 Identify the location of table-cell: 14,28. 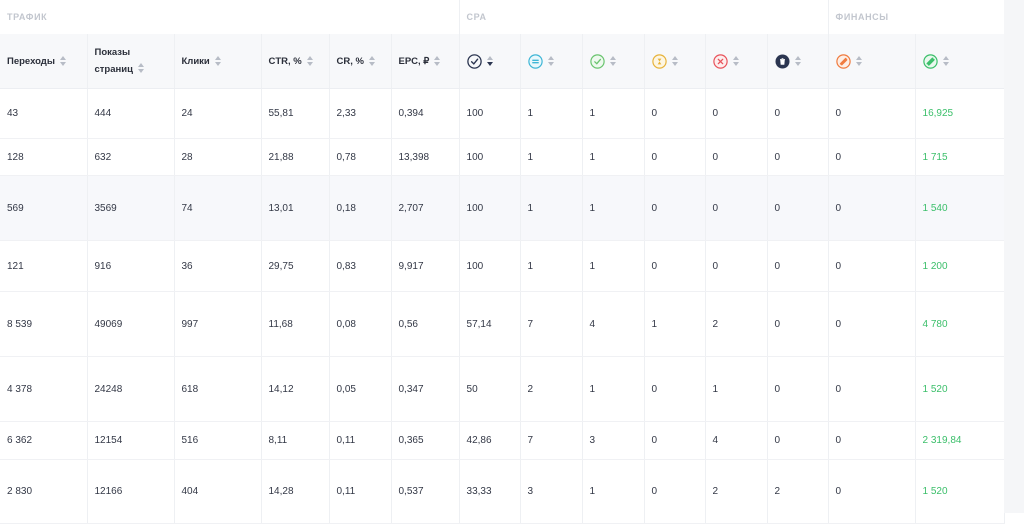
(295, 491).